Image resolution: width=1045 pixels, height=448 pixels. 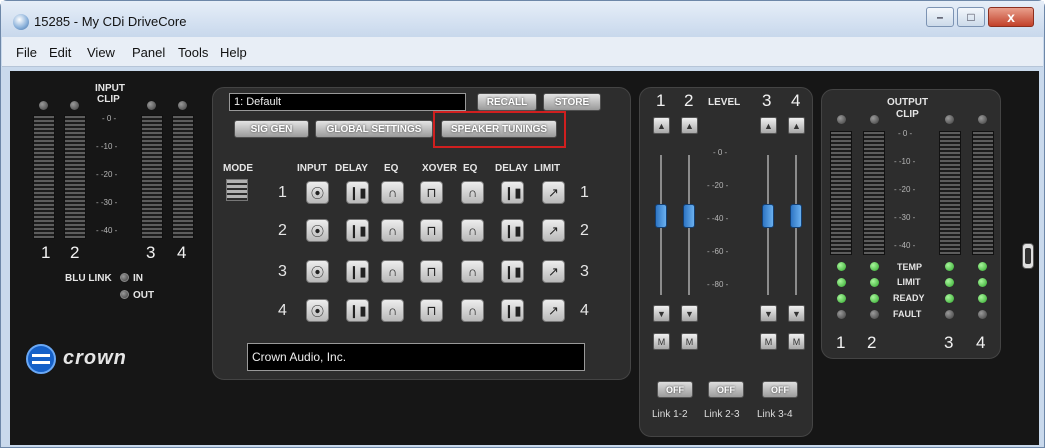 I want to click on level-title: LEVEL, so click(x=724, y=102).